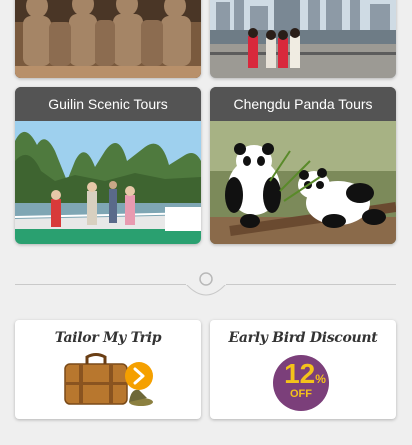 This screenshot has height=445, width=412. I want to click on tour-card-terracotta, so click(108, 39).